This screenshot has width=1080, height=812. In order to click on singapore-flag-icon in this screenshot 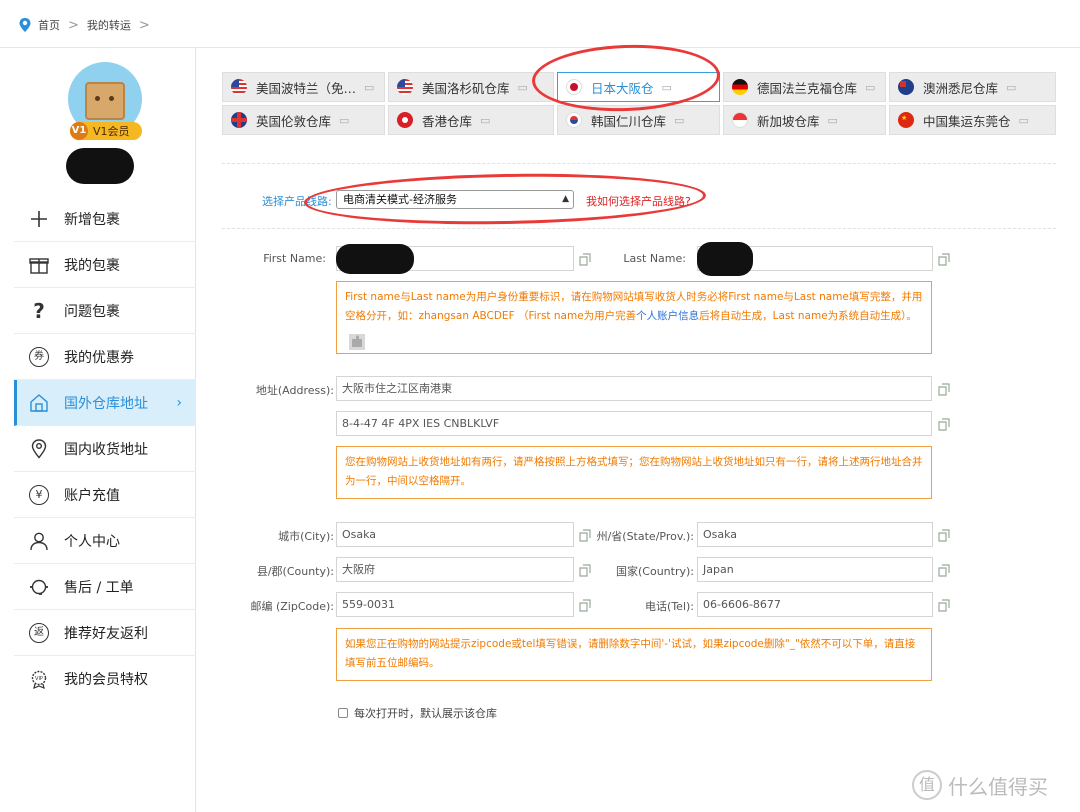, I will do `click(740, 120)`.